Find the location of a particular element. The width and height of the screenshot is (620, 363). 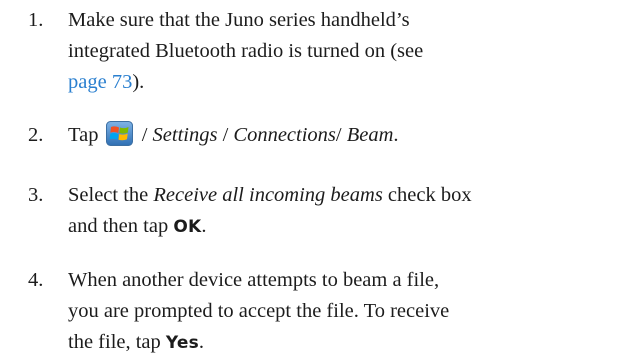

checkbox-name: Receive all incoming beams is located at coordinates (268, 195).